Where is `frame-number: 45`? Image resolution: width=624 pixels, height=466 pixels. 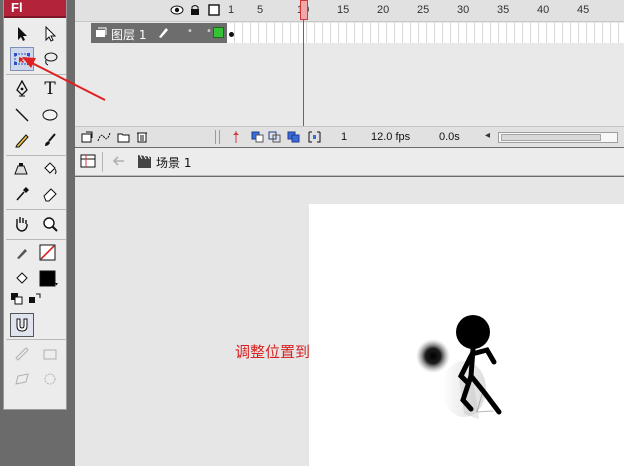 frame-number: 45 is located at coordinates (583, 10).